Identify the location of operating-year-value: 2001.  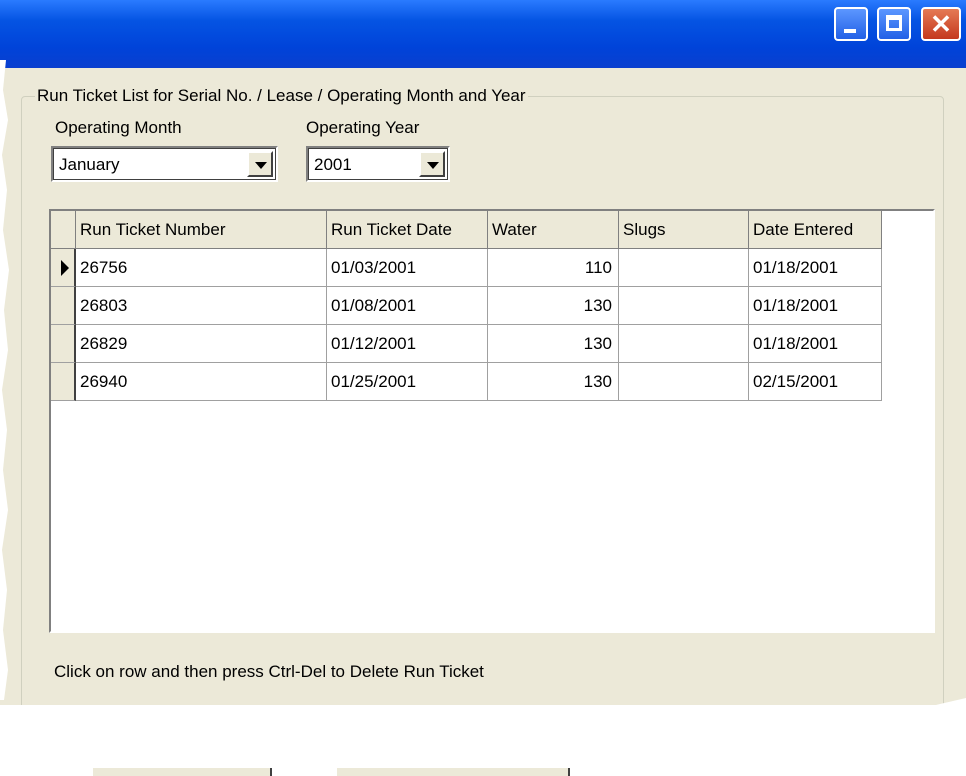
(333, 164).